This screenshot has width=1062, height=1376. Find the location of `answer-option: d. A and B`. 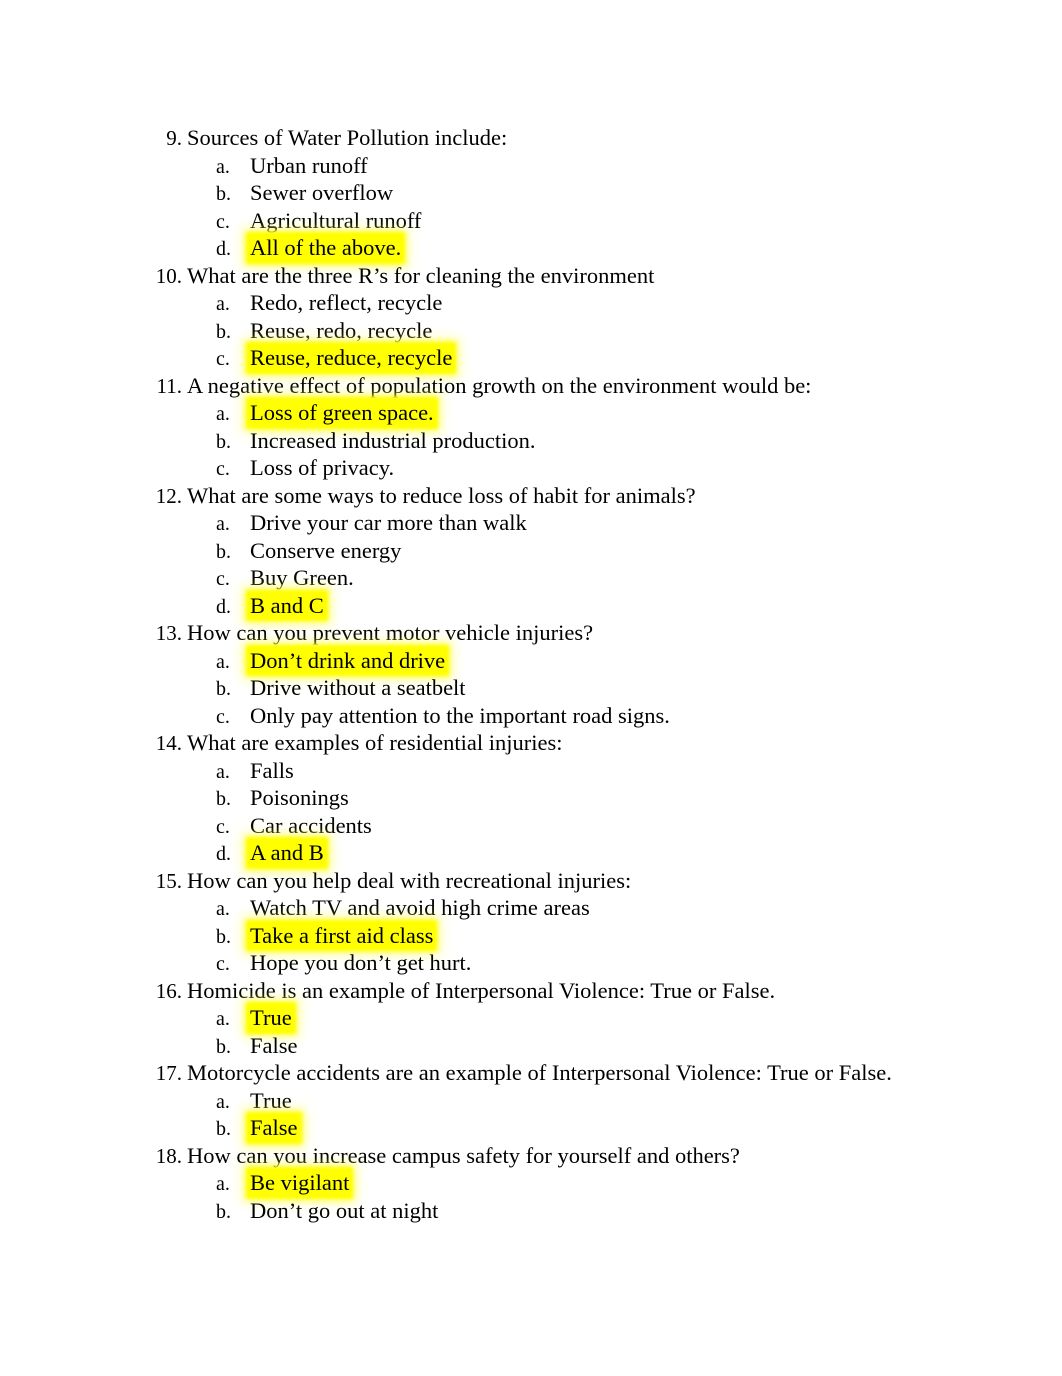

answer-option: d. A and B is located at coordinates (531, 853).